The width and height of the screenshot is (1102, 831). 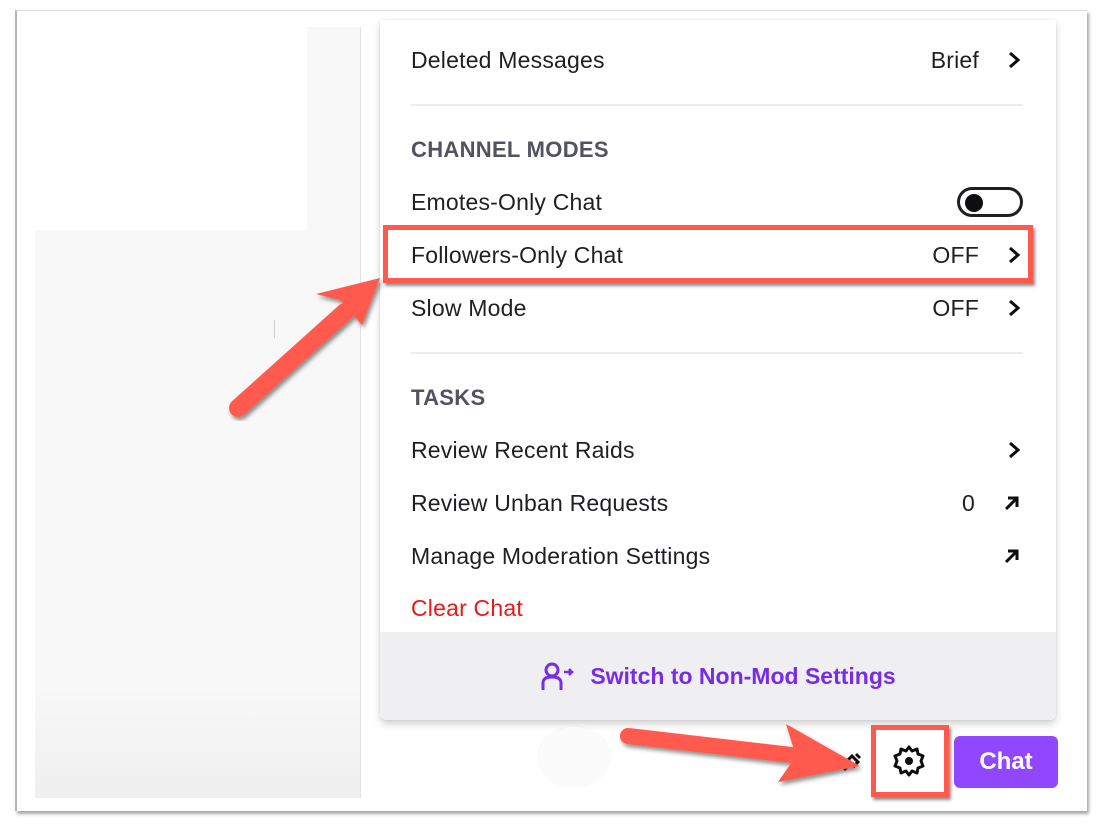 What do you see at coordinates (507, 201) in the screenshot?
I see `emotes-only-label: Emotes-Only Chat` at bounding box center [507, 201].